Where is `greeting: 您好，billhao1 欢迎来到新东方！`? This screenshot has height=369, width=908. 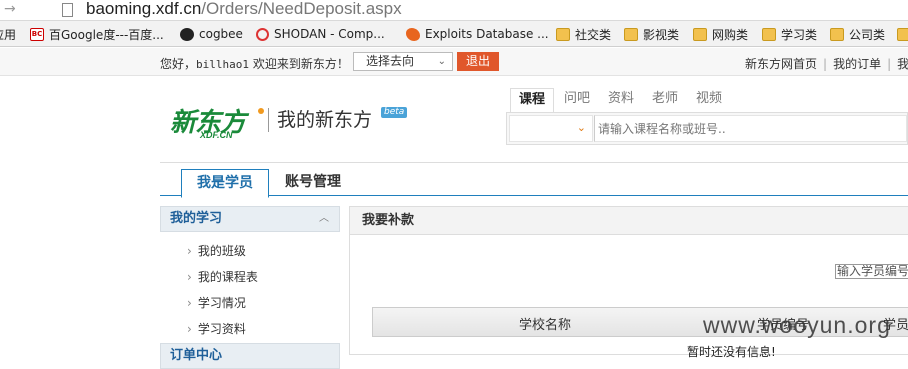
greeting: 您好，billhao1 欢迎来到新东方！ is located at coordinates (254, 63).